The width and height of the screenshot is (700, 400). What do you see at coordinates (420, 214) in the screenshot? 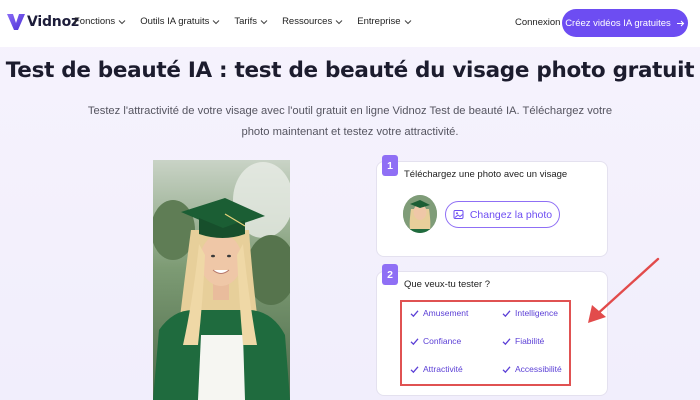
I see `uploaded-photo-thumbnail` at bounding box center [420, 214].